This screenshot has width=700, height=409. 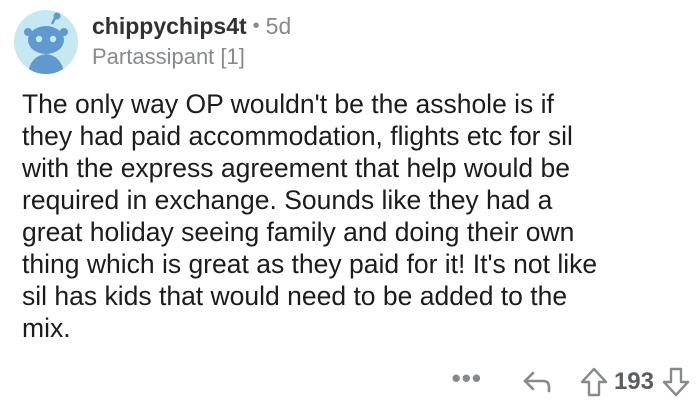 I want to click on upvote-arrow-icon, so click(x=594, y=382).